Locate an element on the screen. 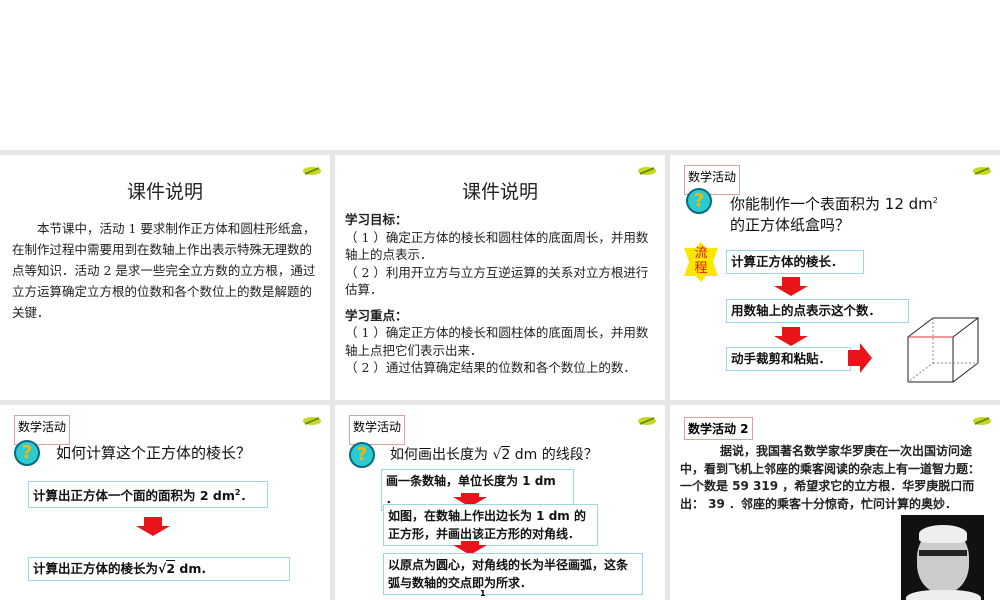  step-box: 计算出正方体一个面的面积为 2 dm2． is located at coordinates (148, 495).